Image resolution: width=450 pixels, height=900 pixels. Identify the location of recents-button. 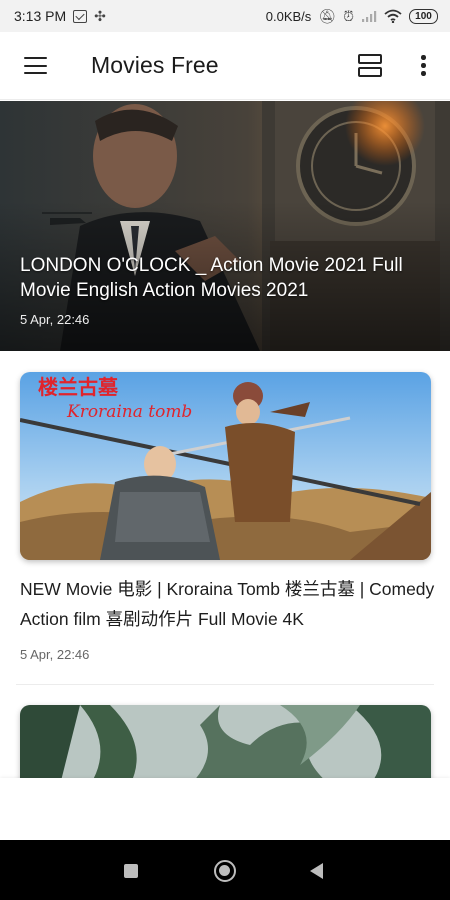
(131, 871).